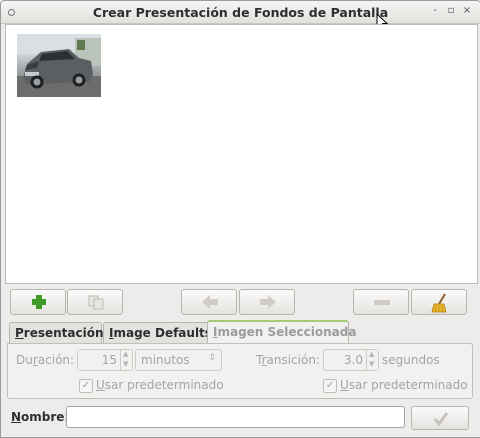  I want to click on arrow-left-icon, so click(210, 302).